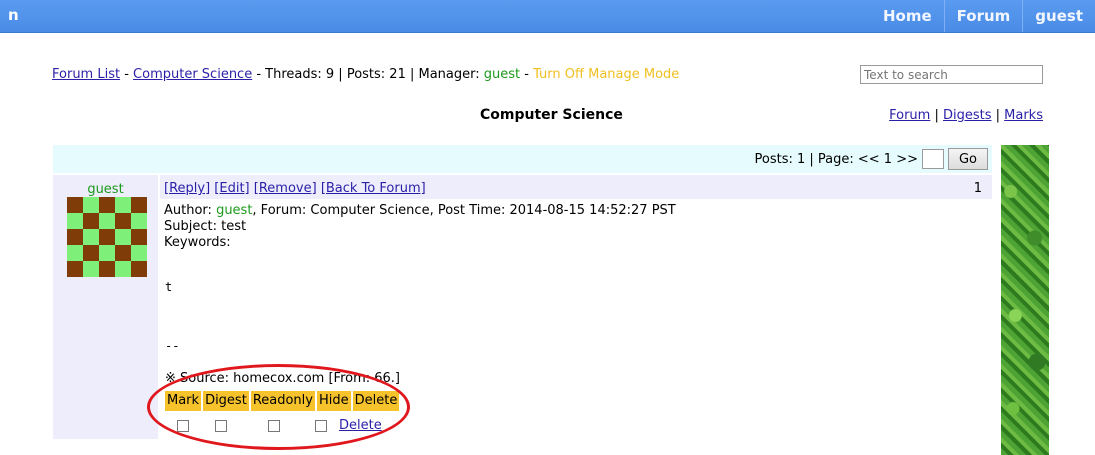 This screenshot has width=1095, height=455. I want to click on mark-checkbox, so click(183, 426).